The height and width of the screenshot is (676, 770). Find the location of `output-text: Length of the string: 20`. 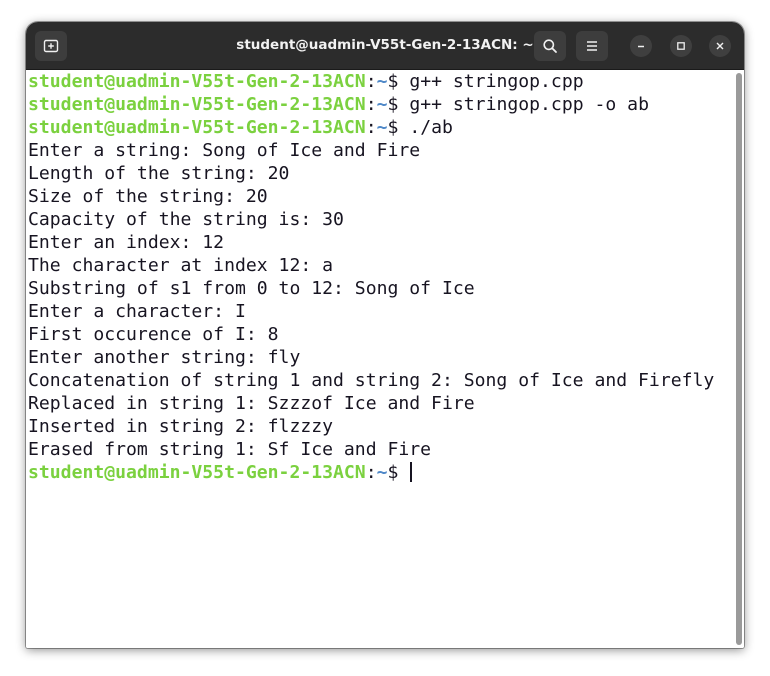

output-text: Length of the string: 20 is located at coordinates (159, 173).